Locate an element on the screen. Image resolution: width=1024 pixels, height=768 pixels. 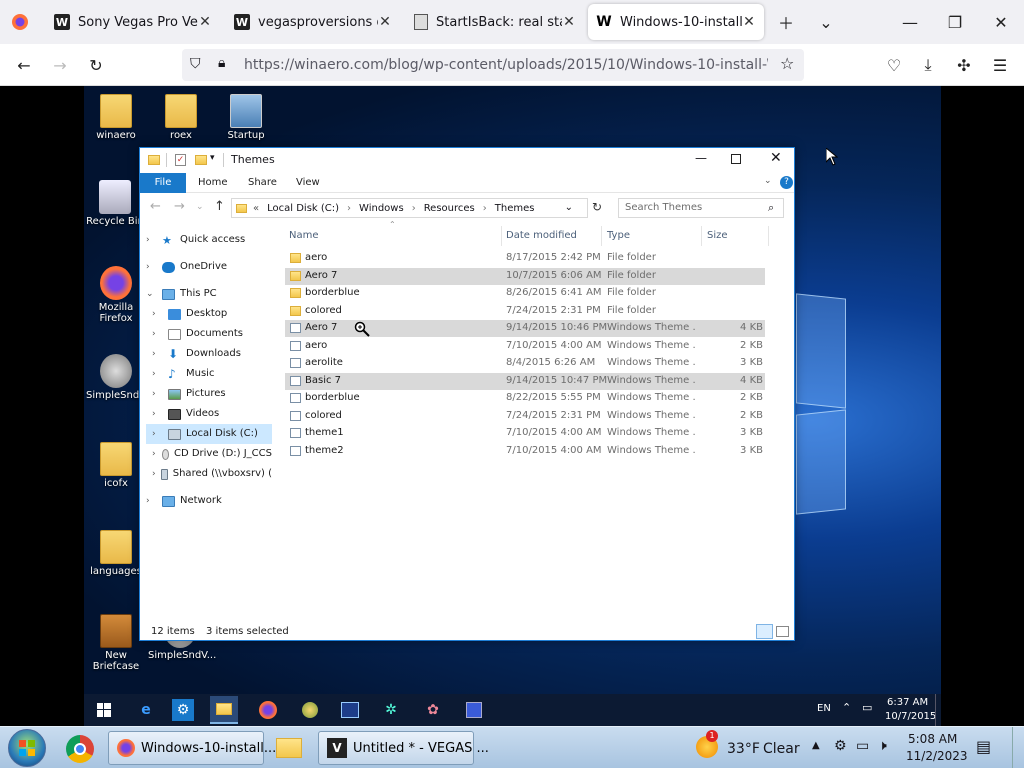
tray-app-icon: ⚙ is located at coordinates (840, 746).